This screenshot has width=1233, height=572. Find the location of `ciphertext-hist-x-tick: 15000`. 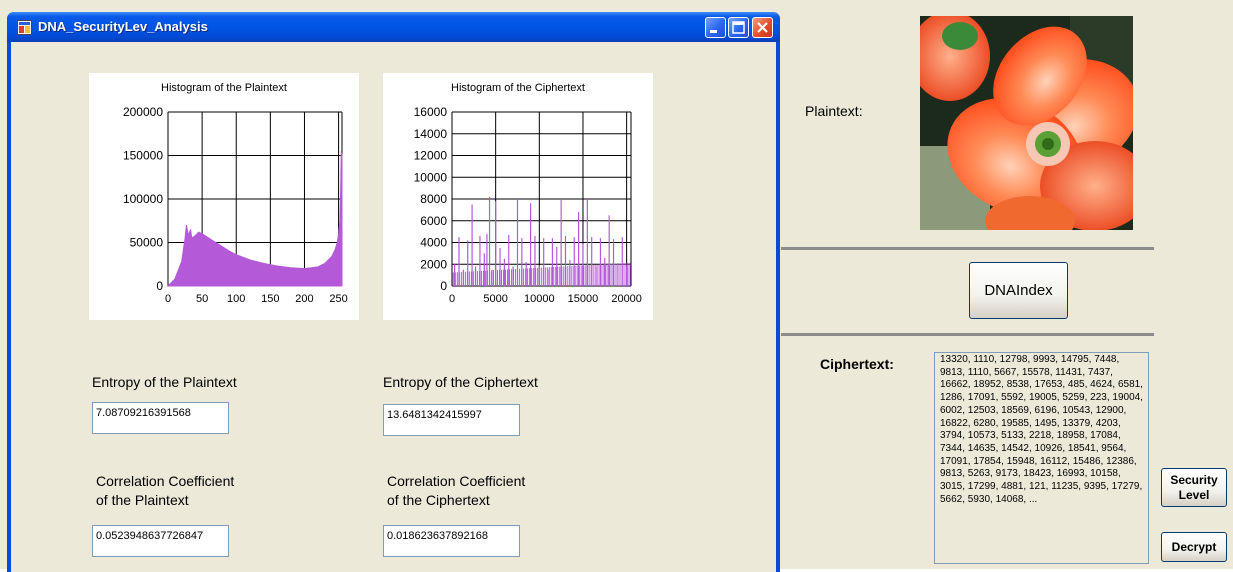

ciphertext-hist-x-tick: 15000 is located at coordinates (583, 299).